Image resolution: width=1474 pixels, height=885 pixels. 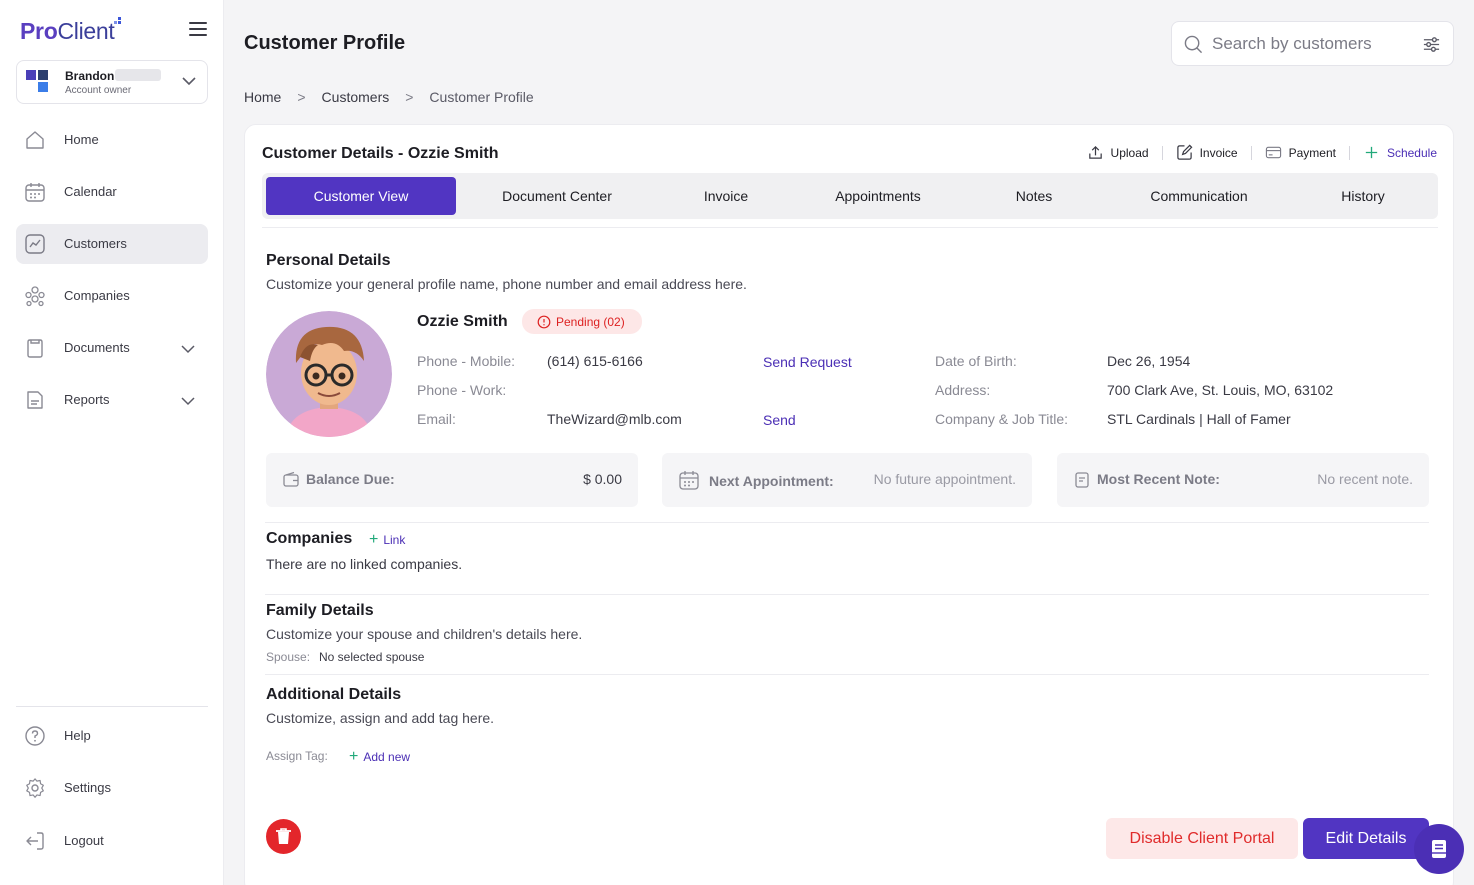 I want to click on sidebar-item-settings: Settings, so click(x=112, y=788).